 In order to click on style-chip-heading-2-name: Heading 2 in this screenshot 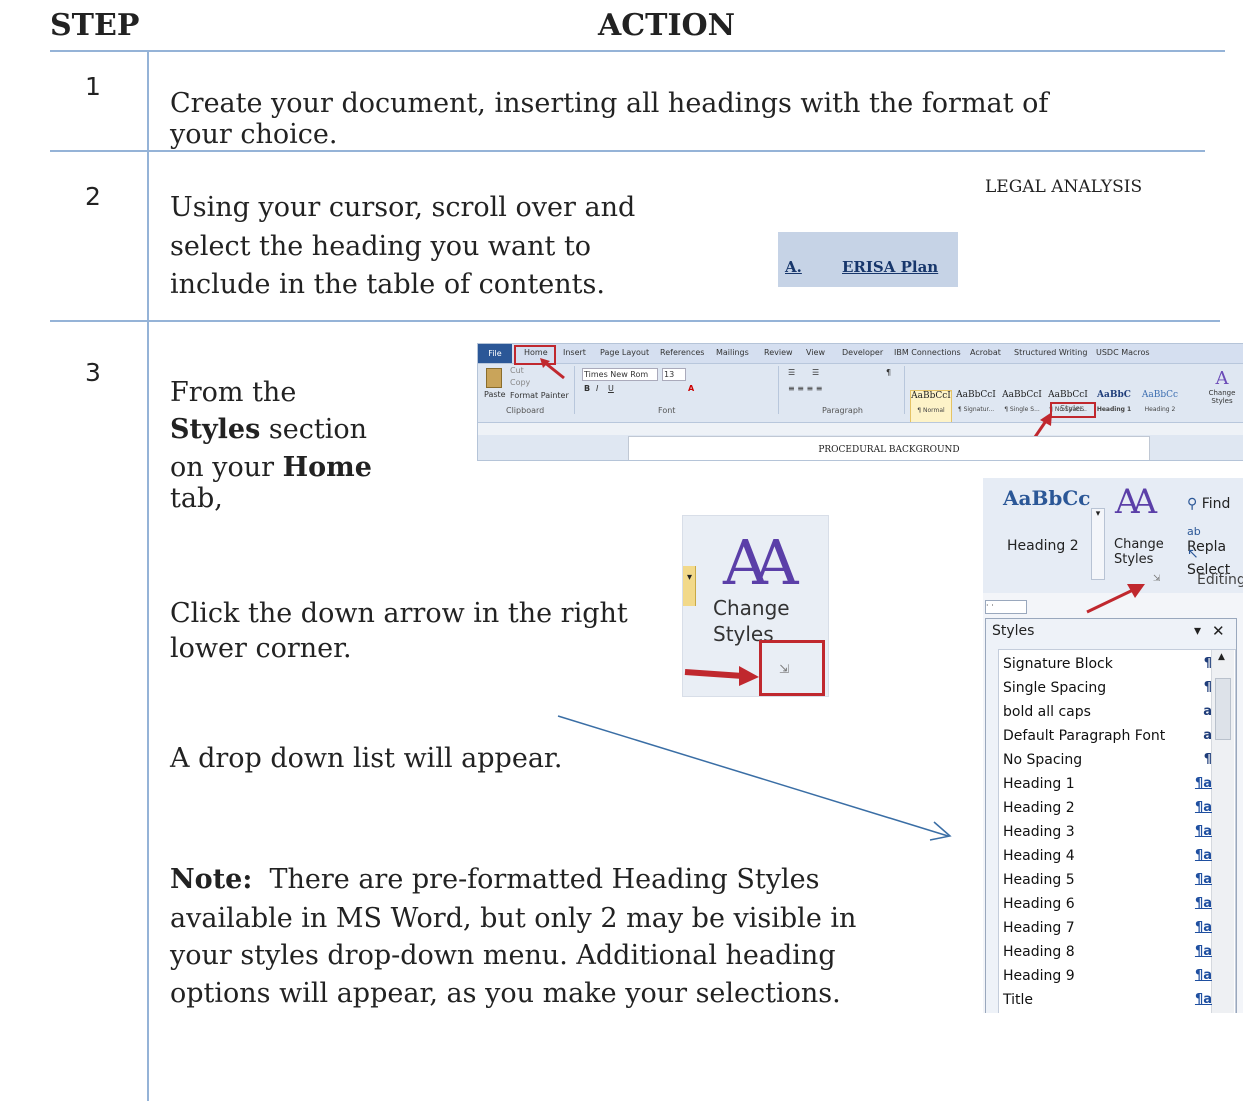, I will do `click(1160, 409)`.